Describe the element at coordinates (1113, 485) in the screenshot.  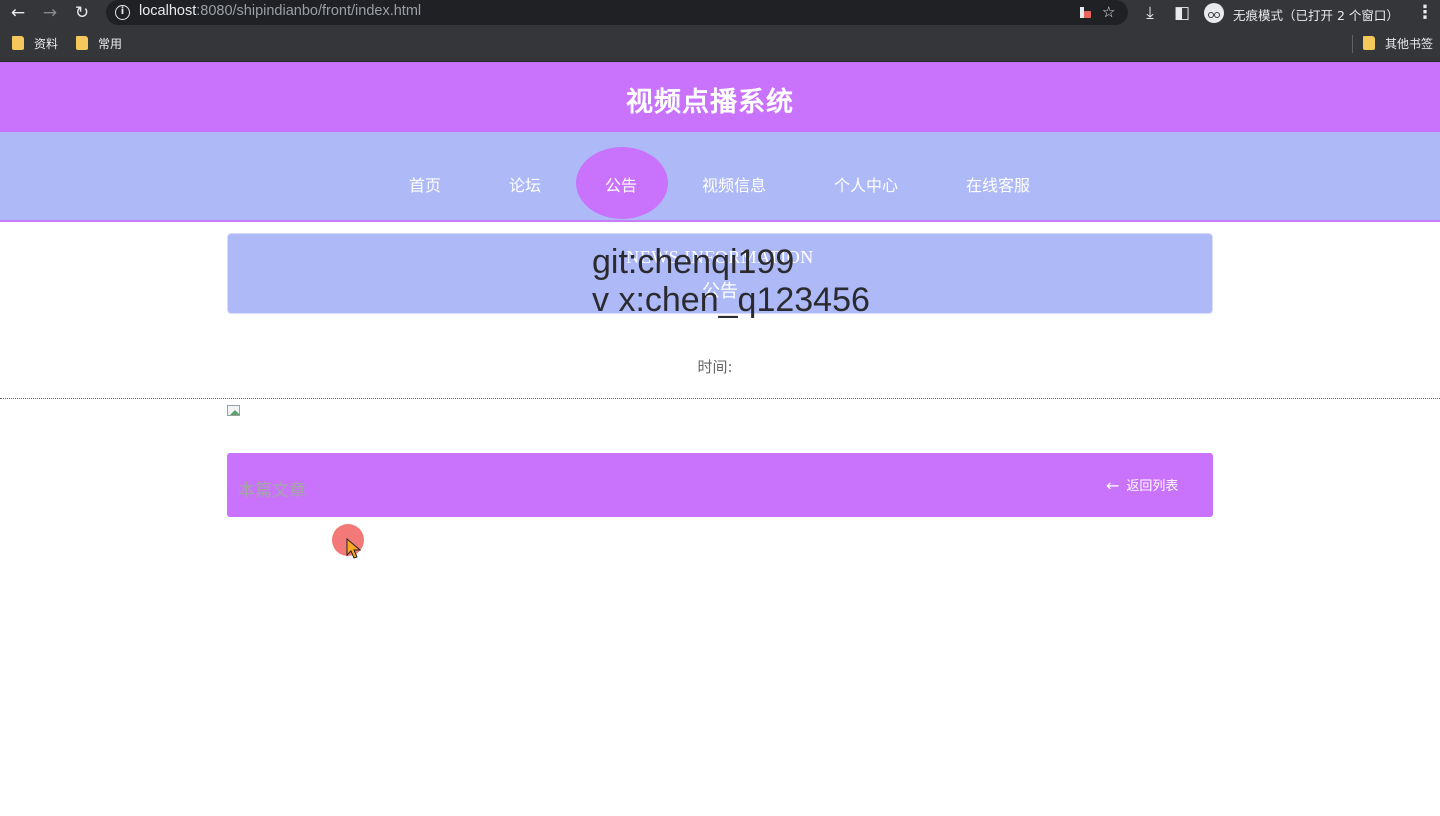
I see `arrow-left-icon: ←` at that location.